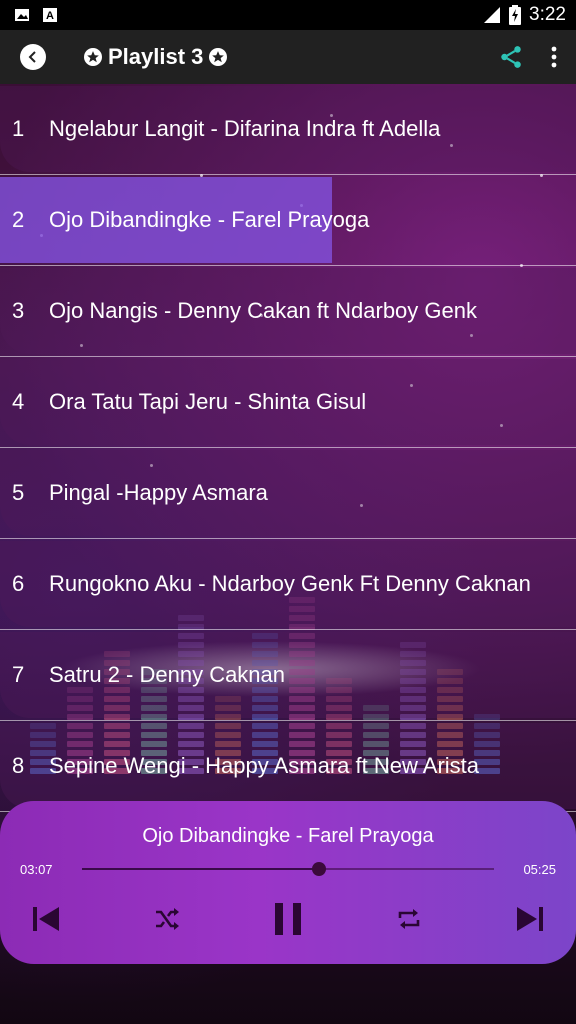 The image size is (576, 1024). Describe the element at coordinates (18, 128) in the screenshot. I see `track-number: 1` at that location.